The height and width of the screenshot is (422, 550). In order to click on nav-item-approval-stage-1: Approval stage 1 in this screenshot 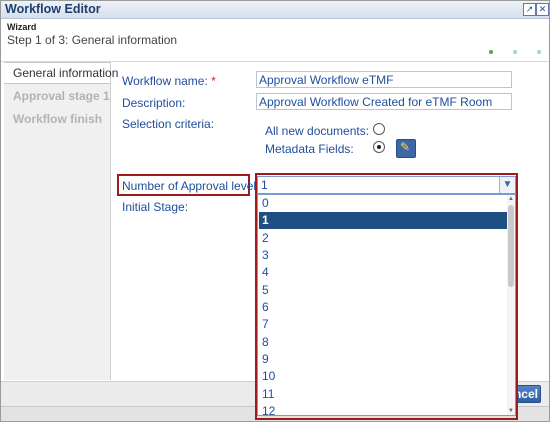, I will do `click(57, 96)`.